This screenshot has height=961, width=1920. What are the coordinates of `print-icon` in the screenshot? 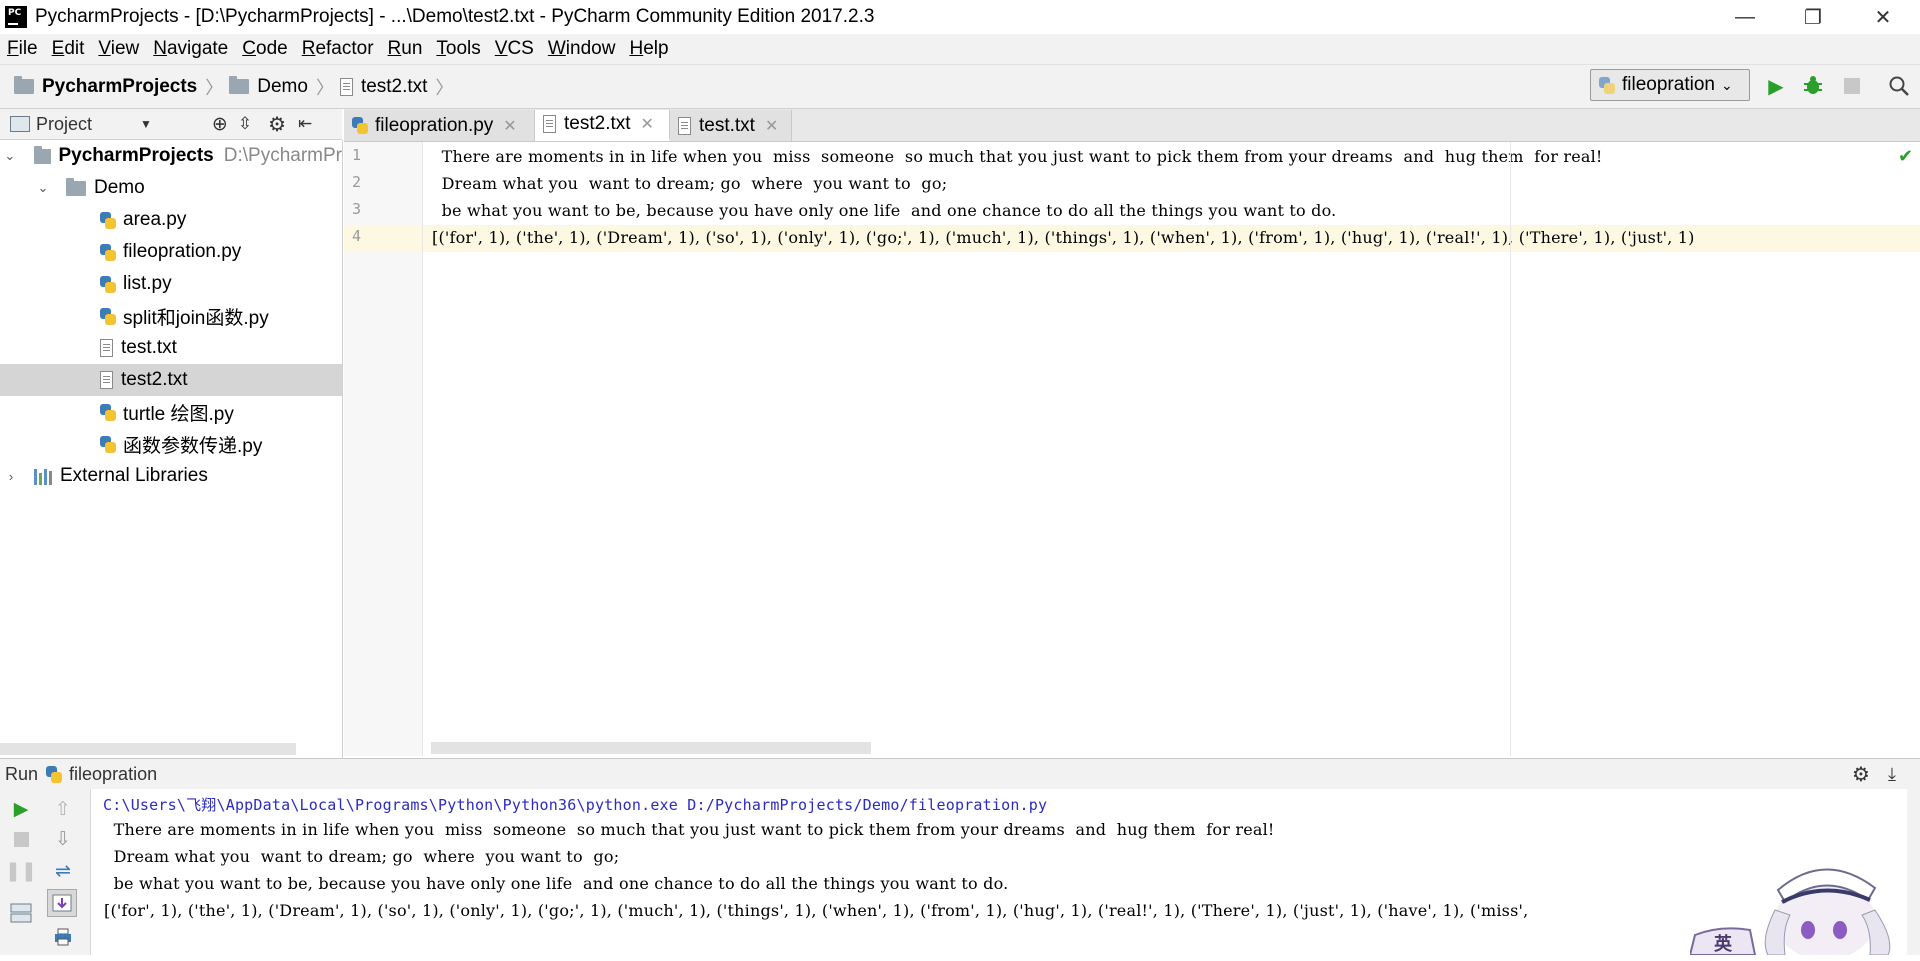 It's located at (63, 937).